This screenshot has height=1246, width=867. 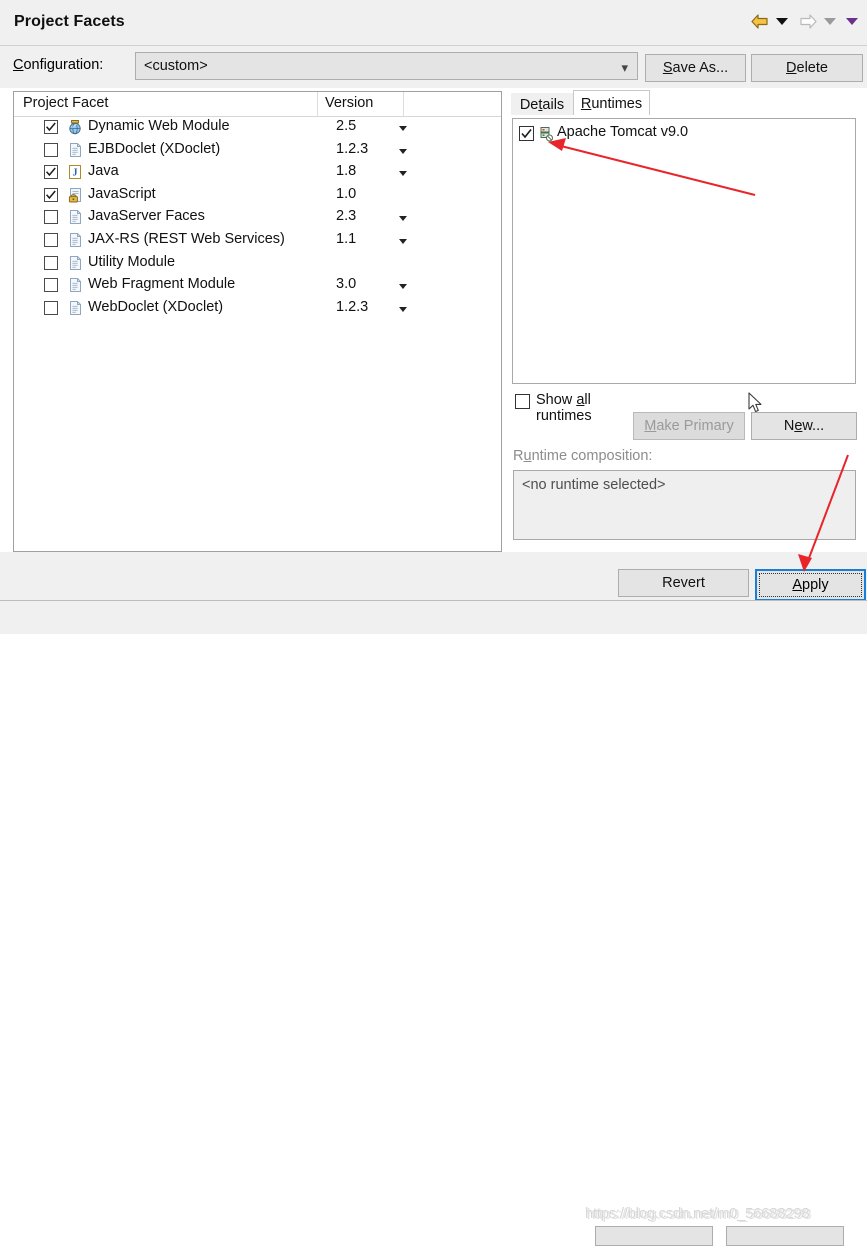 I want to click on apply-label: Apply, so click(x=810, y=585).